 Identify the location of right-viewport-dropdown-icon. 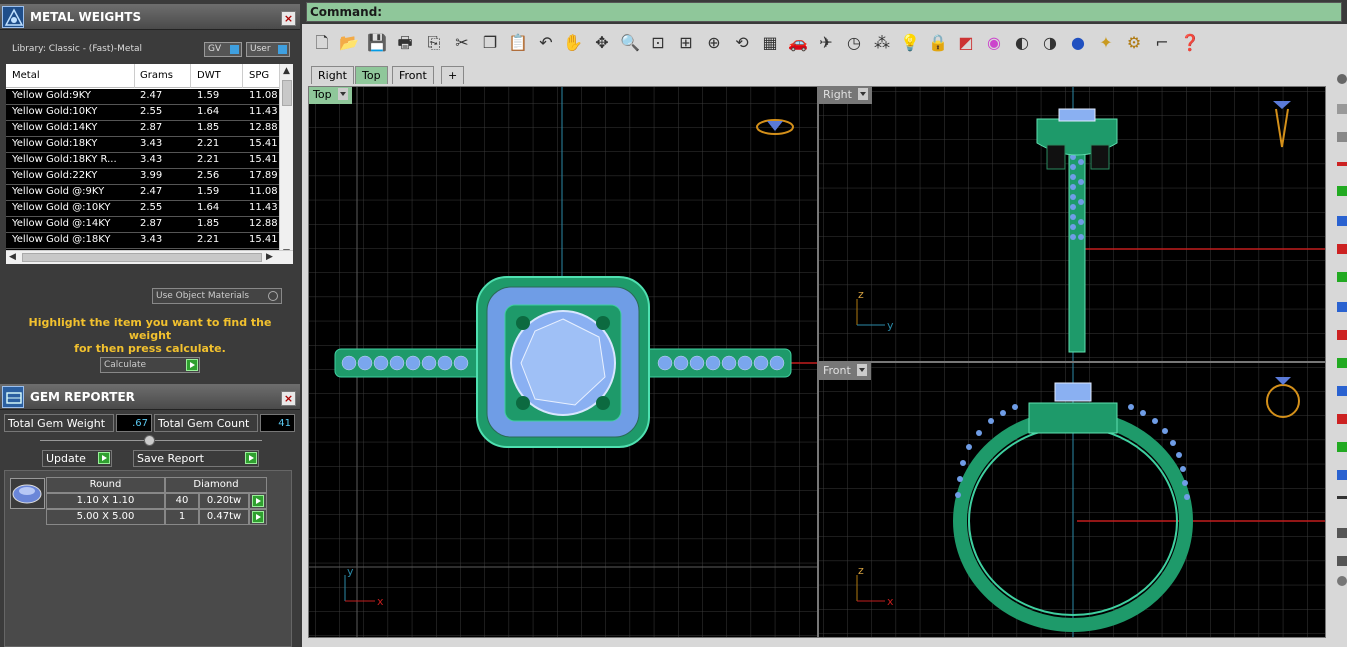
(862, 94).